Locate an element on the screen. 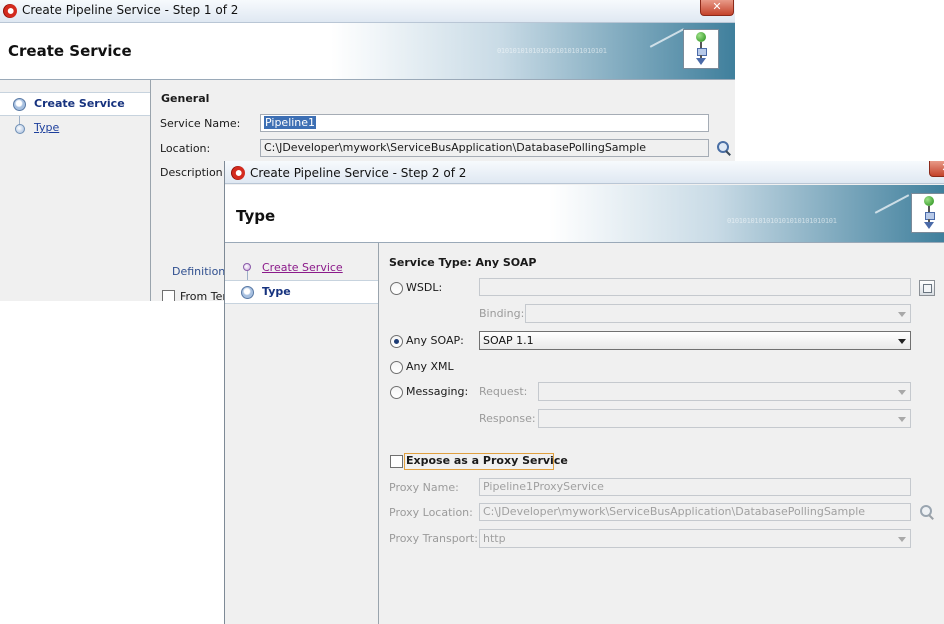 This screenshot has width=944, height=624. proxy-name-label: Proxy Name: is located at coordinates (424, 487).